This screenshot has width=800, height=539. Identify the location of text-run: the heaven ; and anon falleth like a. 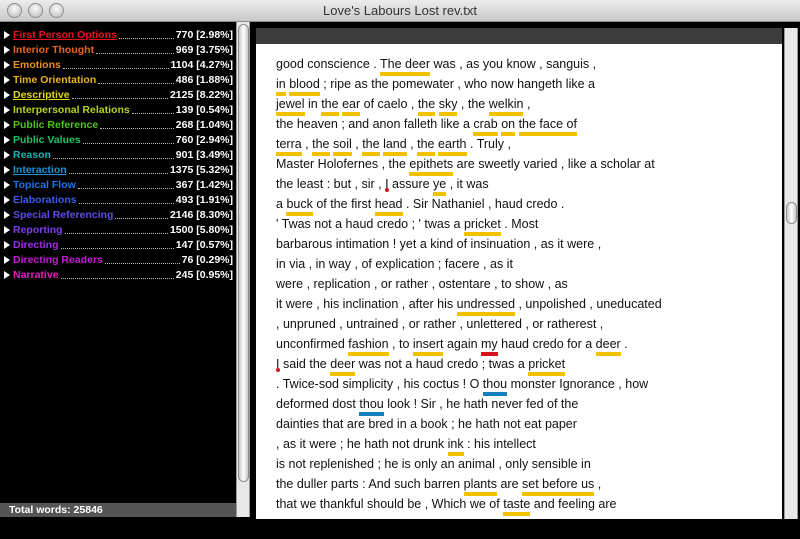
(375, 124).